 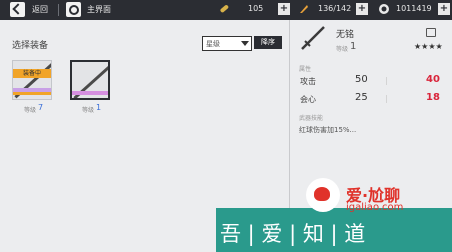 What do you see at coordinates (32, 80) in the screenshot?
I see `weapon-card-equipped: 装备中` at bounding box center [32, 80].